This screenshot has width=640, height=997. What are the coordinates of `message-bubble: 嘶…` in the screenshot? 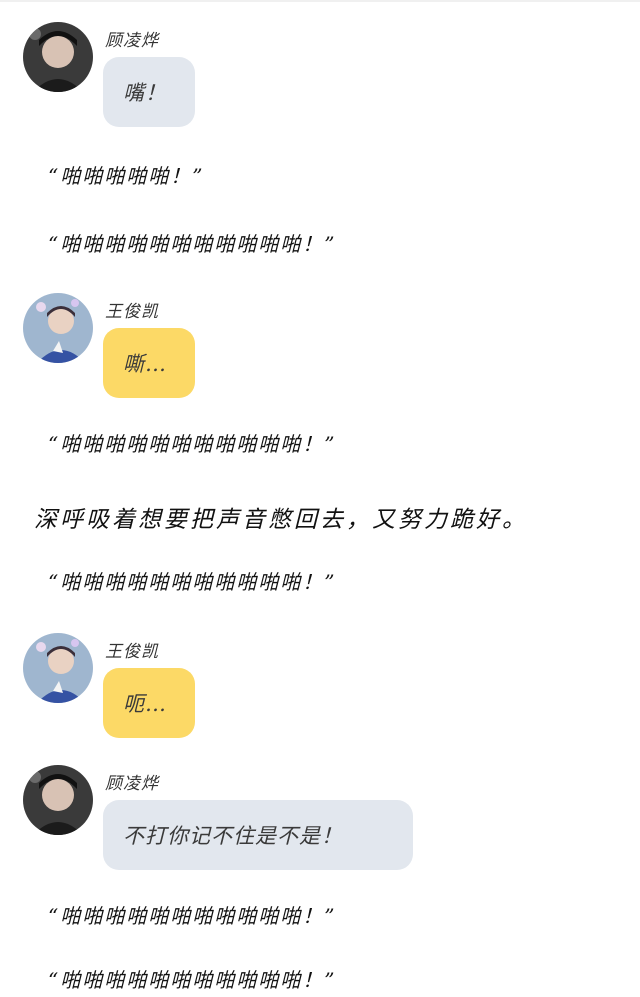 It's located at (149, 363).